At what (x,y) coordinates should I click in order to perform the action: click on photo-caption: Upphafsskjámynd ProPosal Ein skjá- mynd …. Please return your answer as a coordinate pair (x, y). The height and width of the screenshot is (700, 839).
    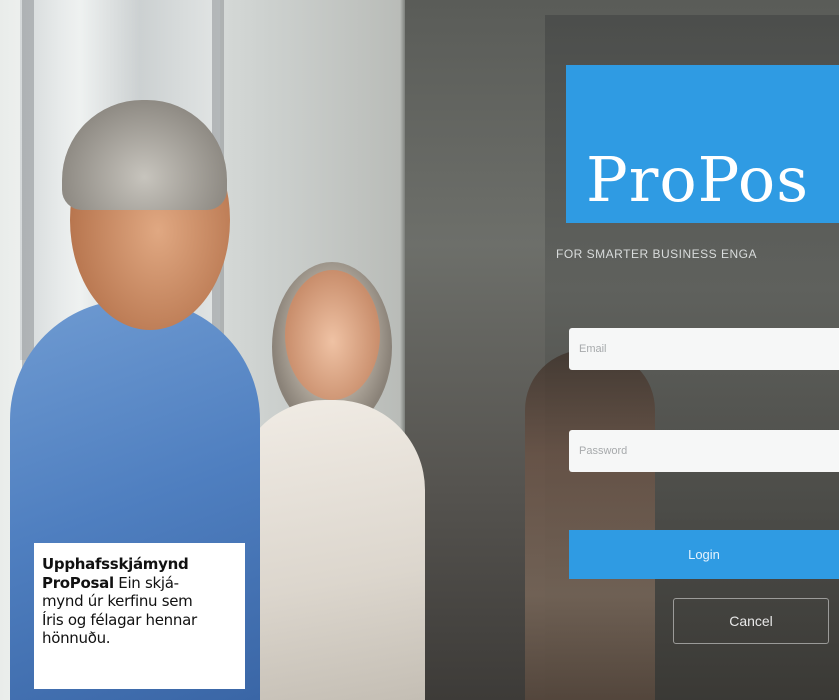
    Looking at the image, I should click on (139, 616).